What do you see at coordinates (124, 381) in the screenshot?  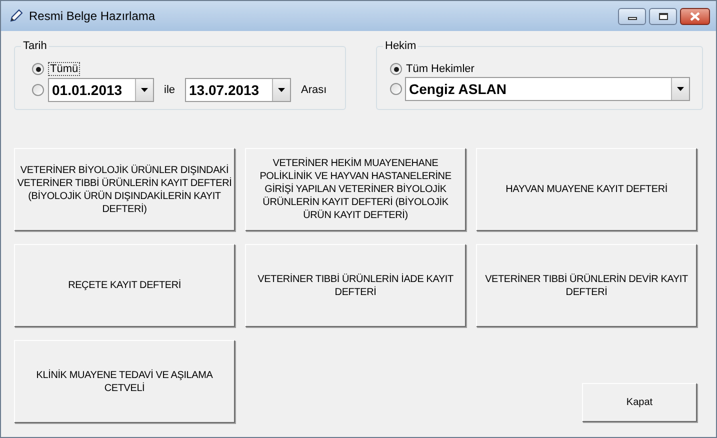 I see `report-button: KLİNİK MUAYENE TEDAVİ VE AŞILAMA CETVELİ` at bounding box center [124, 381].